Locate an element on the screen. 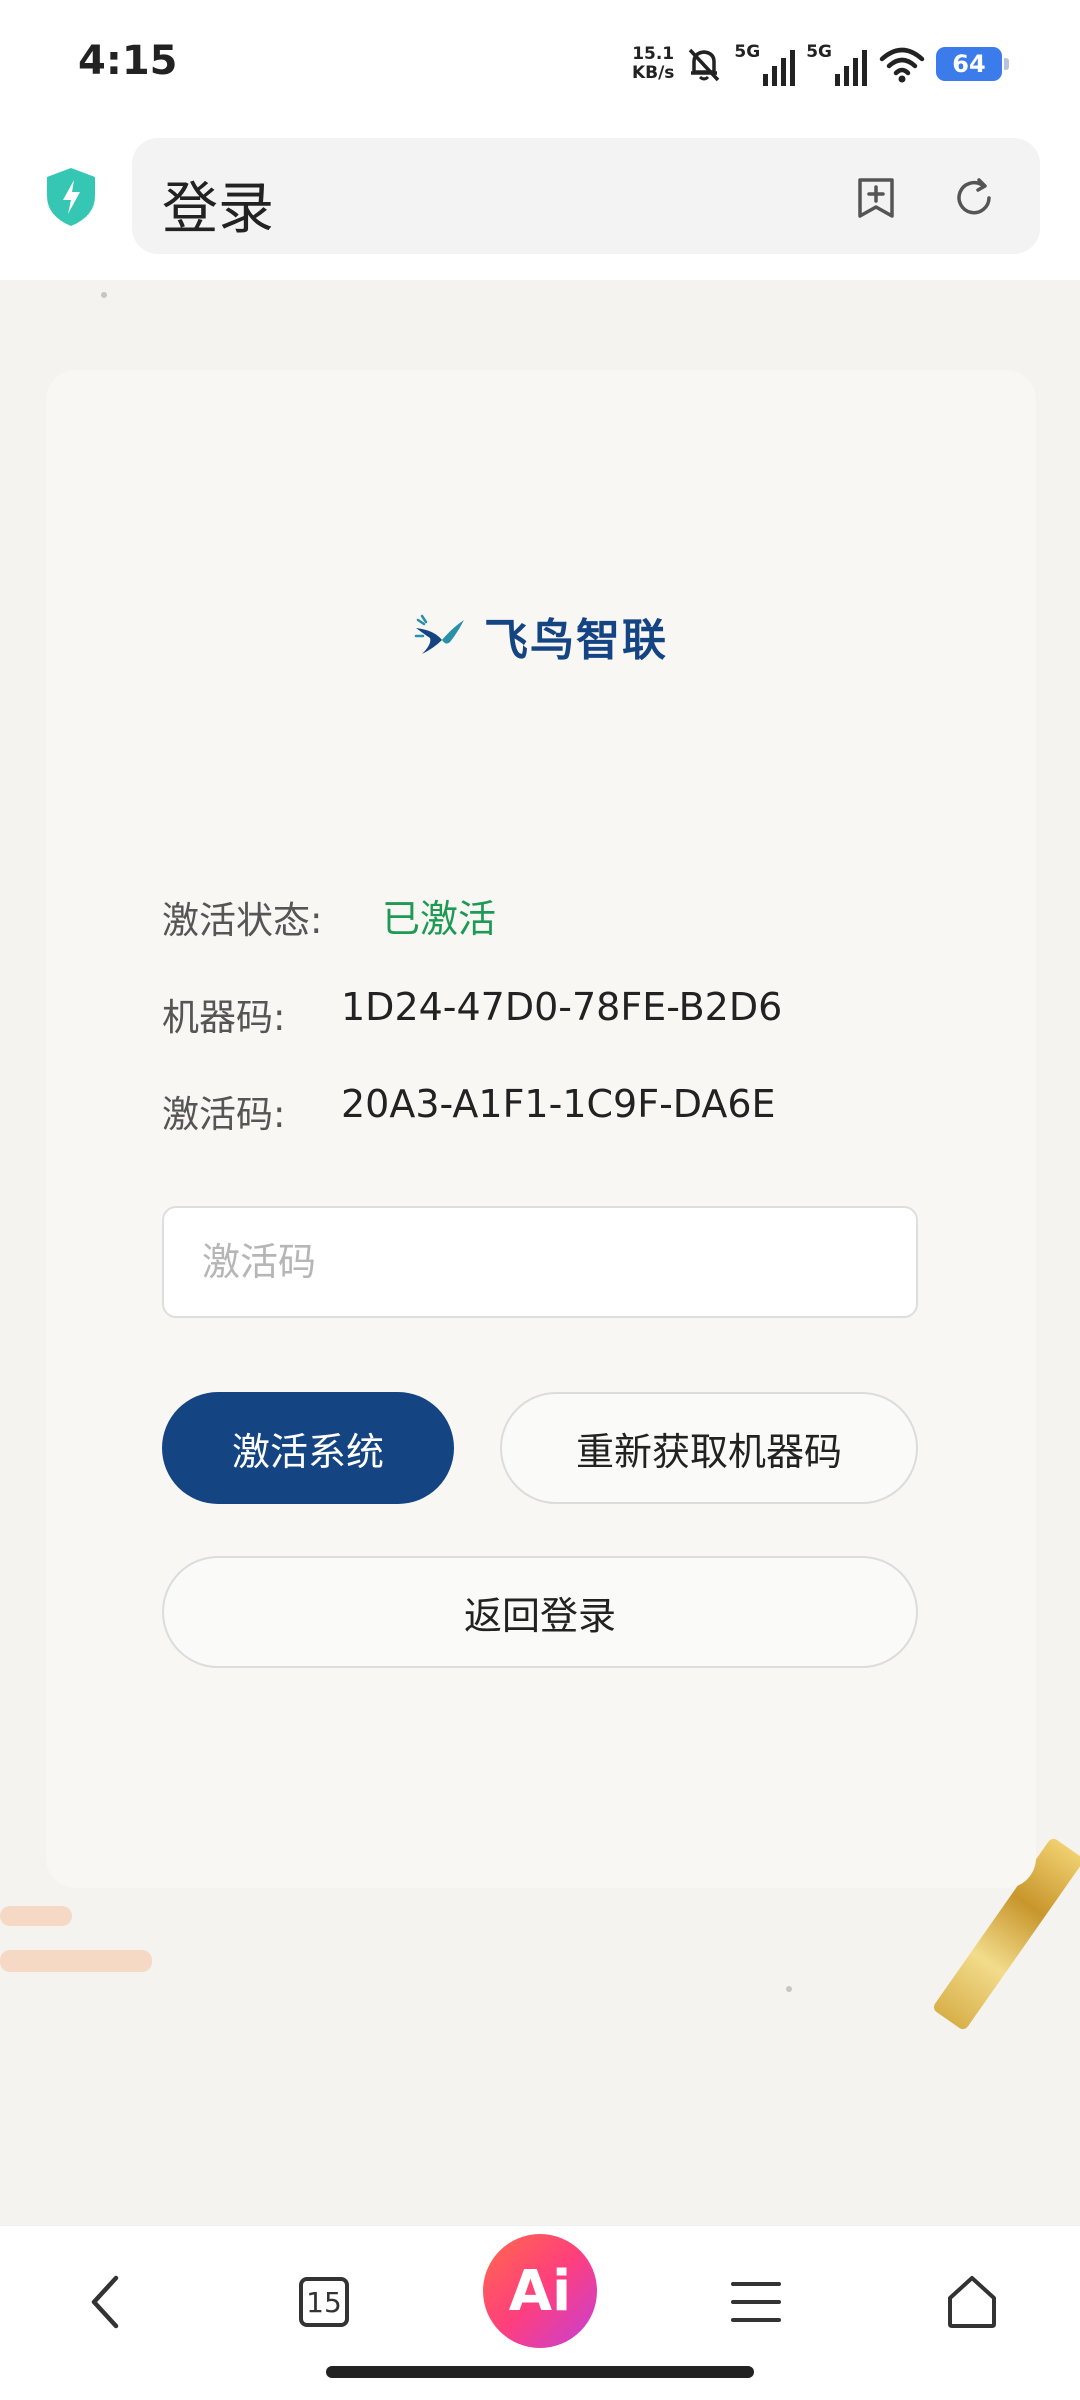 The width and height of the screenshot is (1080, 2400). status-label: 激活状态: is located at coordinates (242, 920).